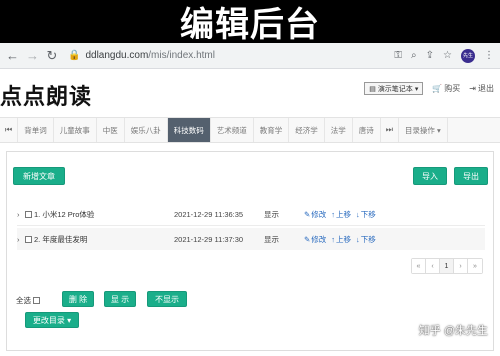  I want to click on delete-button: 删 除, so click(78, 299).